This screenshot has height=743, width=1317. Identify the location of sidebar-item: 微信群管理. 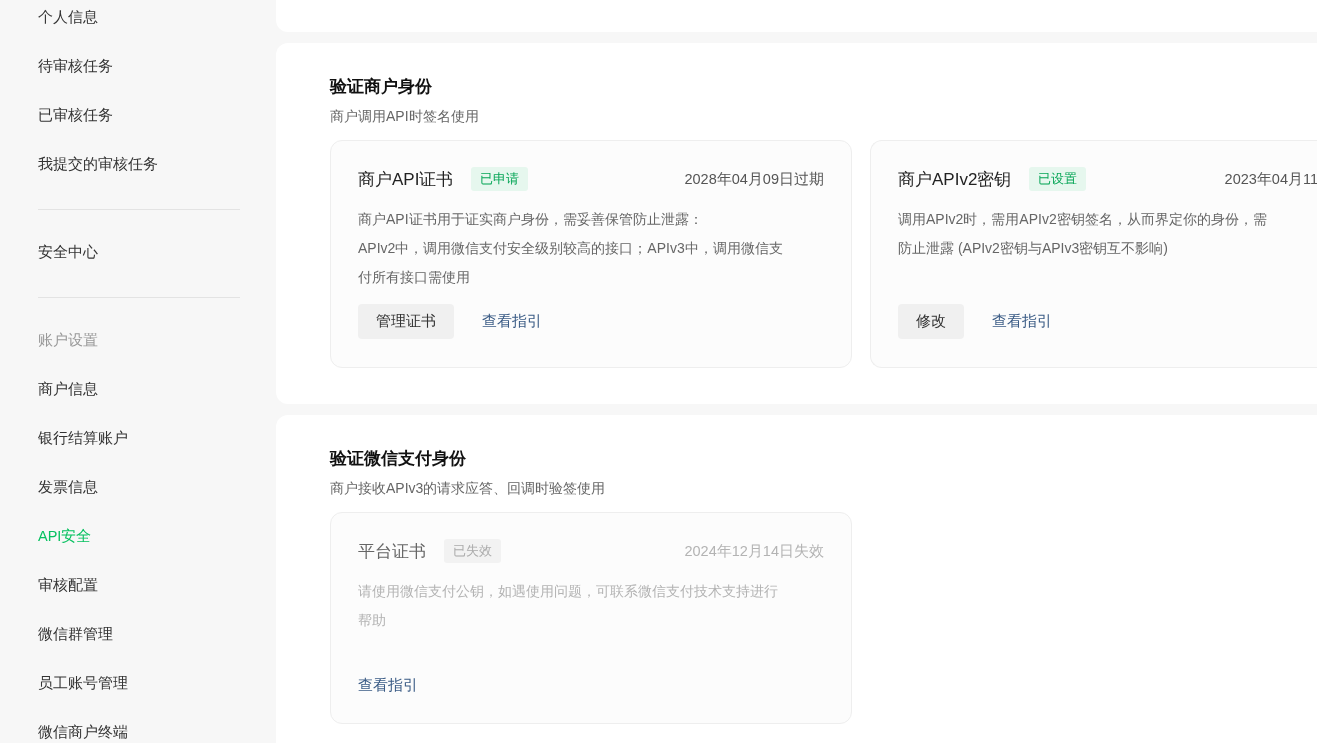
(139, 634).